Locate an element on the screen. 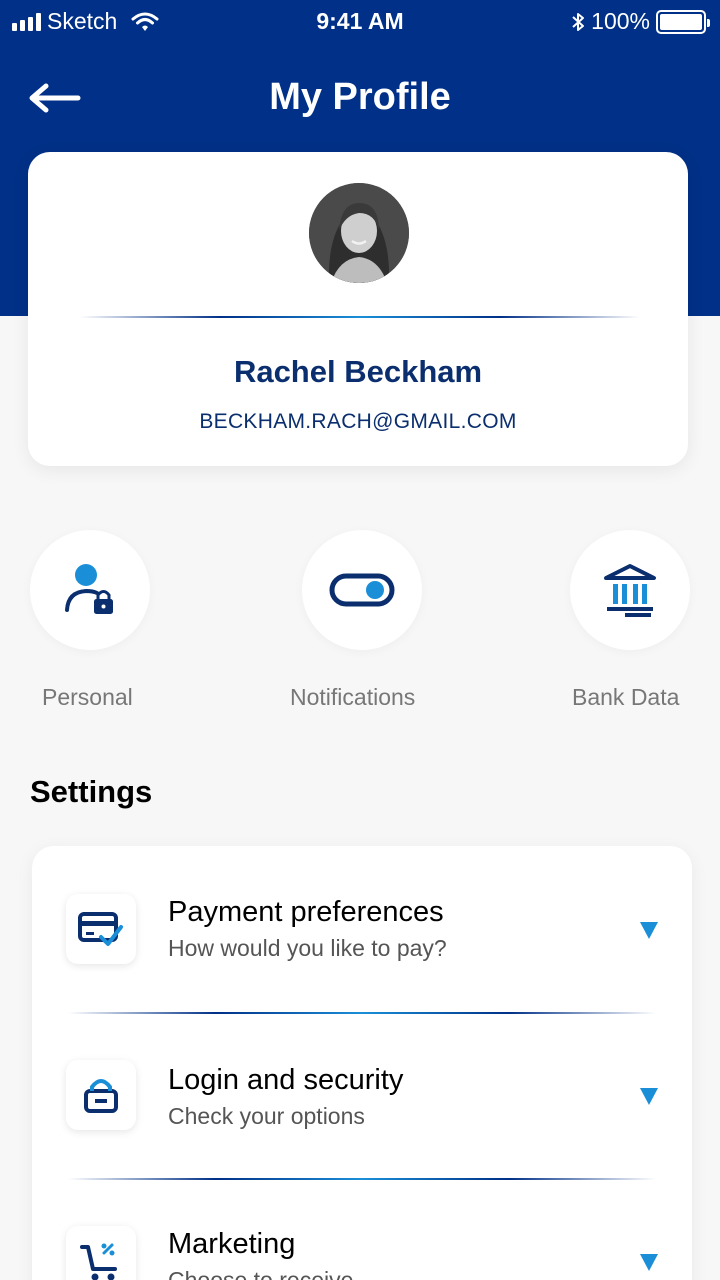 This screenshot has height=1280, width=720. personal-button is located at coordinates (90, 590).